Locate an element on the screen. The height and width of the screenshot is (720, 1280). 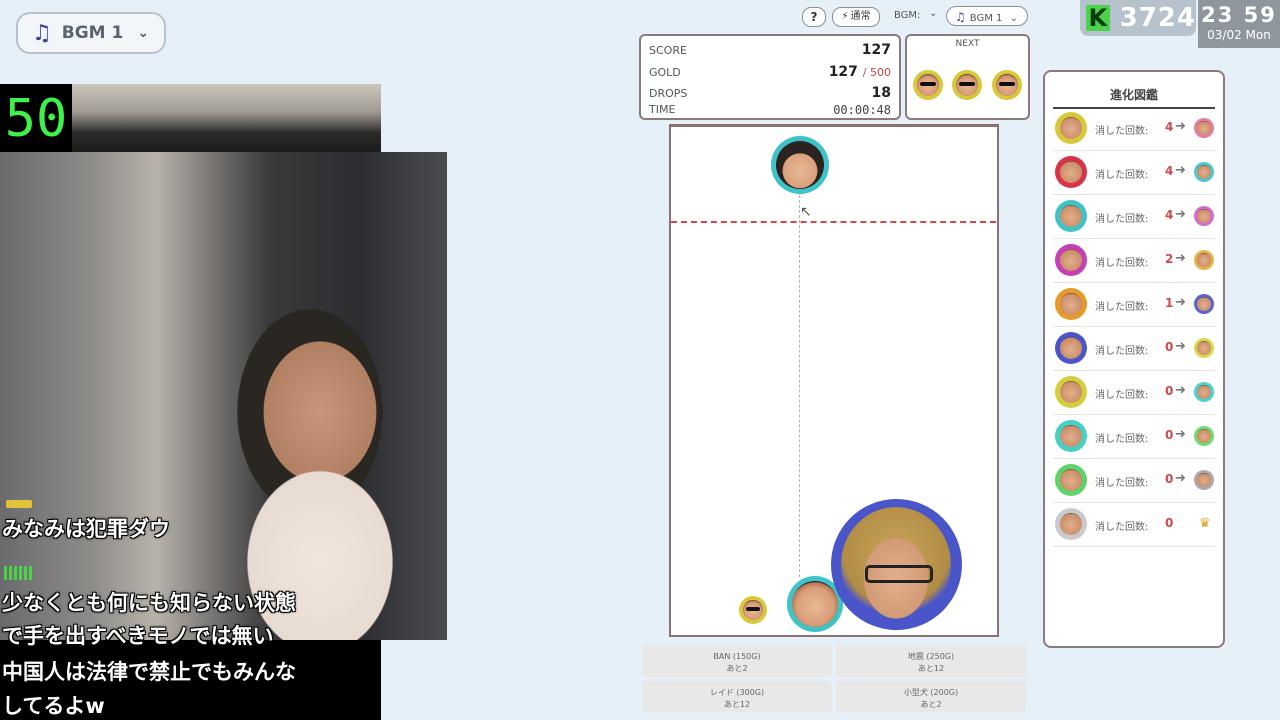
drops-label: DROPS is located at coordinates (668, 93).